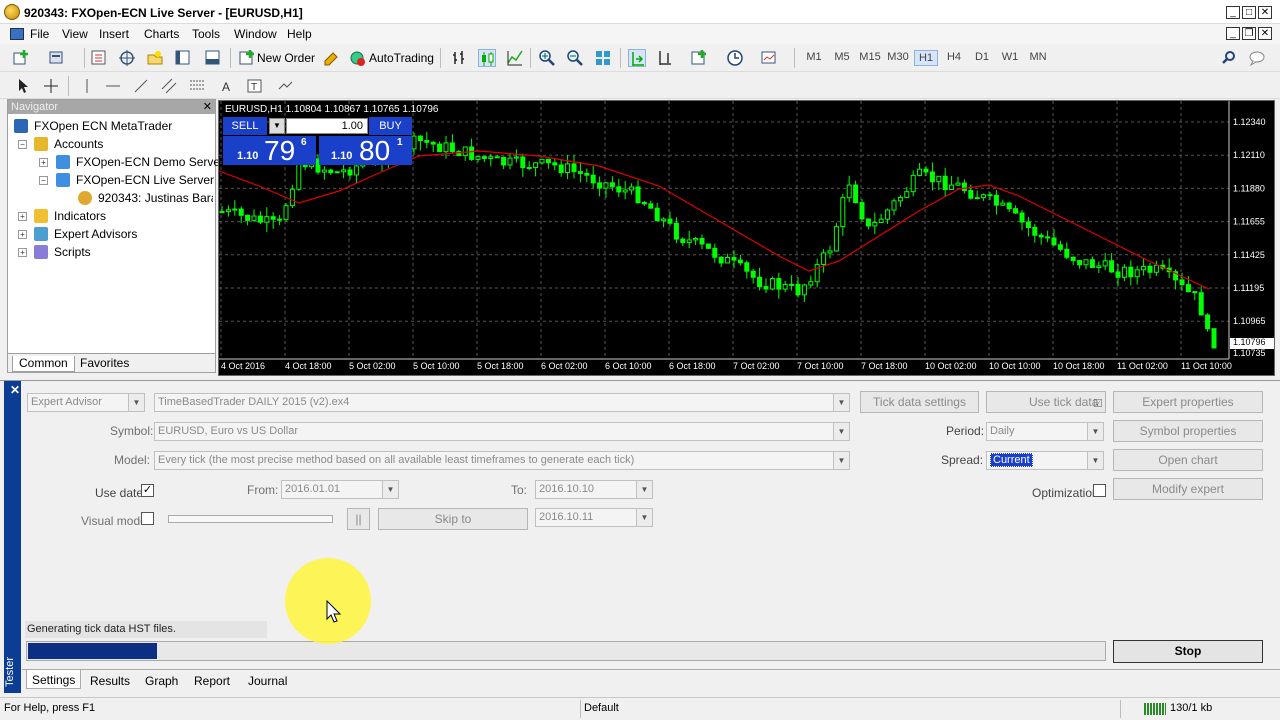 This screenshot has width=1280, height=720. What do you see at coordinates (1045, 460) in the screenshot?
I see `spread-select: Current ▼` at bounding box center [1045, 460].